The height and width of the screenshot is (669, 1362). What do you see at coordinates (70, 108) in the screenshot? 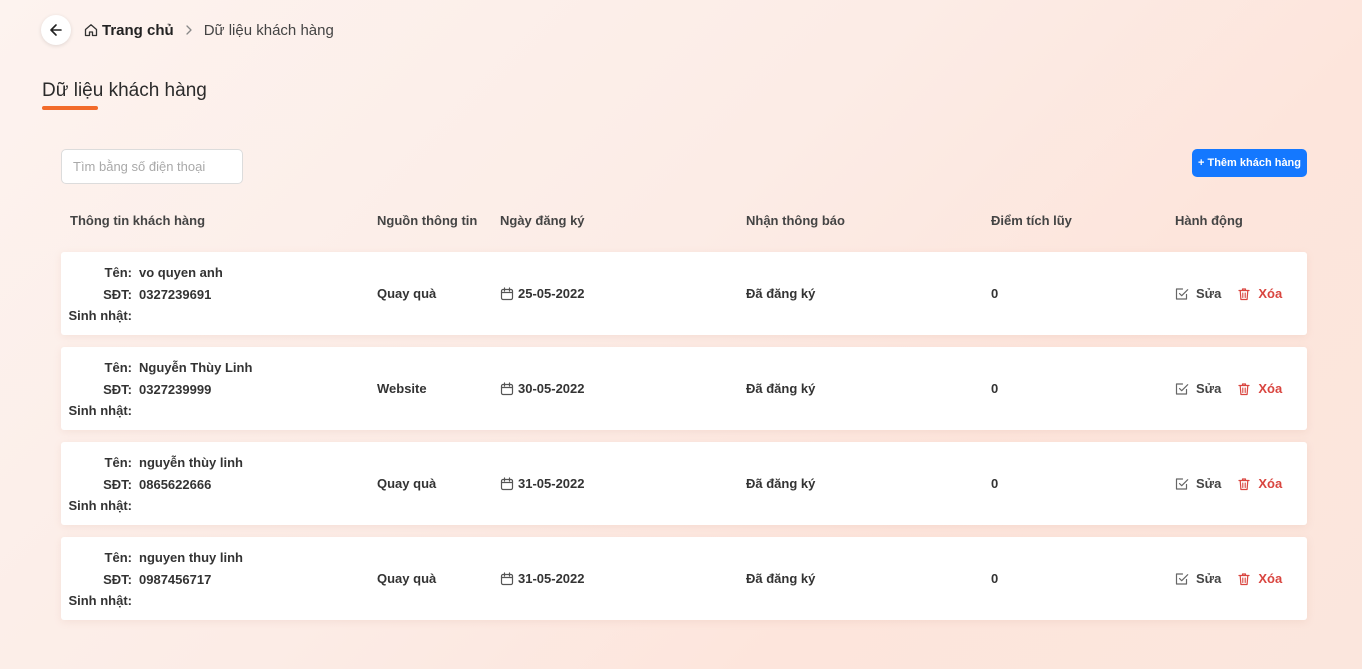
I see `title-underline` at bounding box center [70, 108].